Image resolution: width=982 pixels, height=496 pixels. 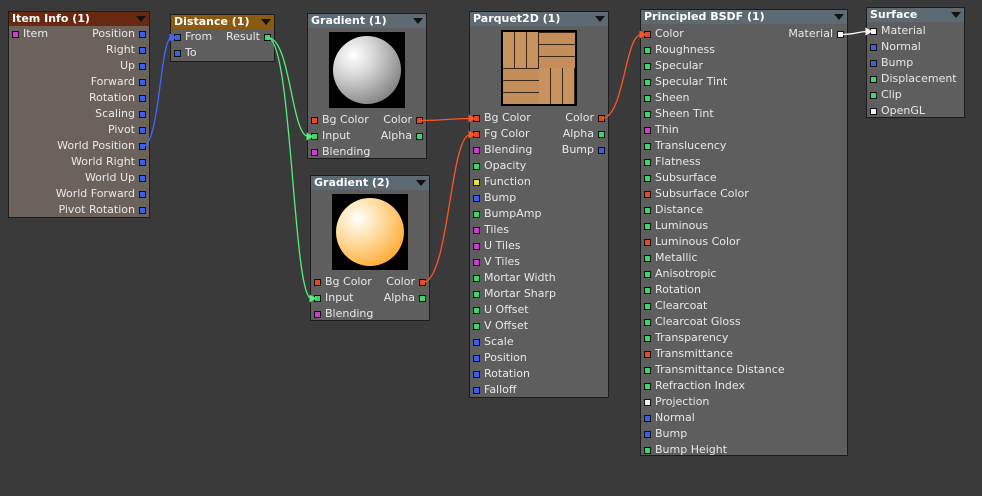 What do you see at coordinates (222, 38) in the screenshot?
I see `distance-node: Distance (1) From Result To` at bounding box center [222, 38].